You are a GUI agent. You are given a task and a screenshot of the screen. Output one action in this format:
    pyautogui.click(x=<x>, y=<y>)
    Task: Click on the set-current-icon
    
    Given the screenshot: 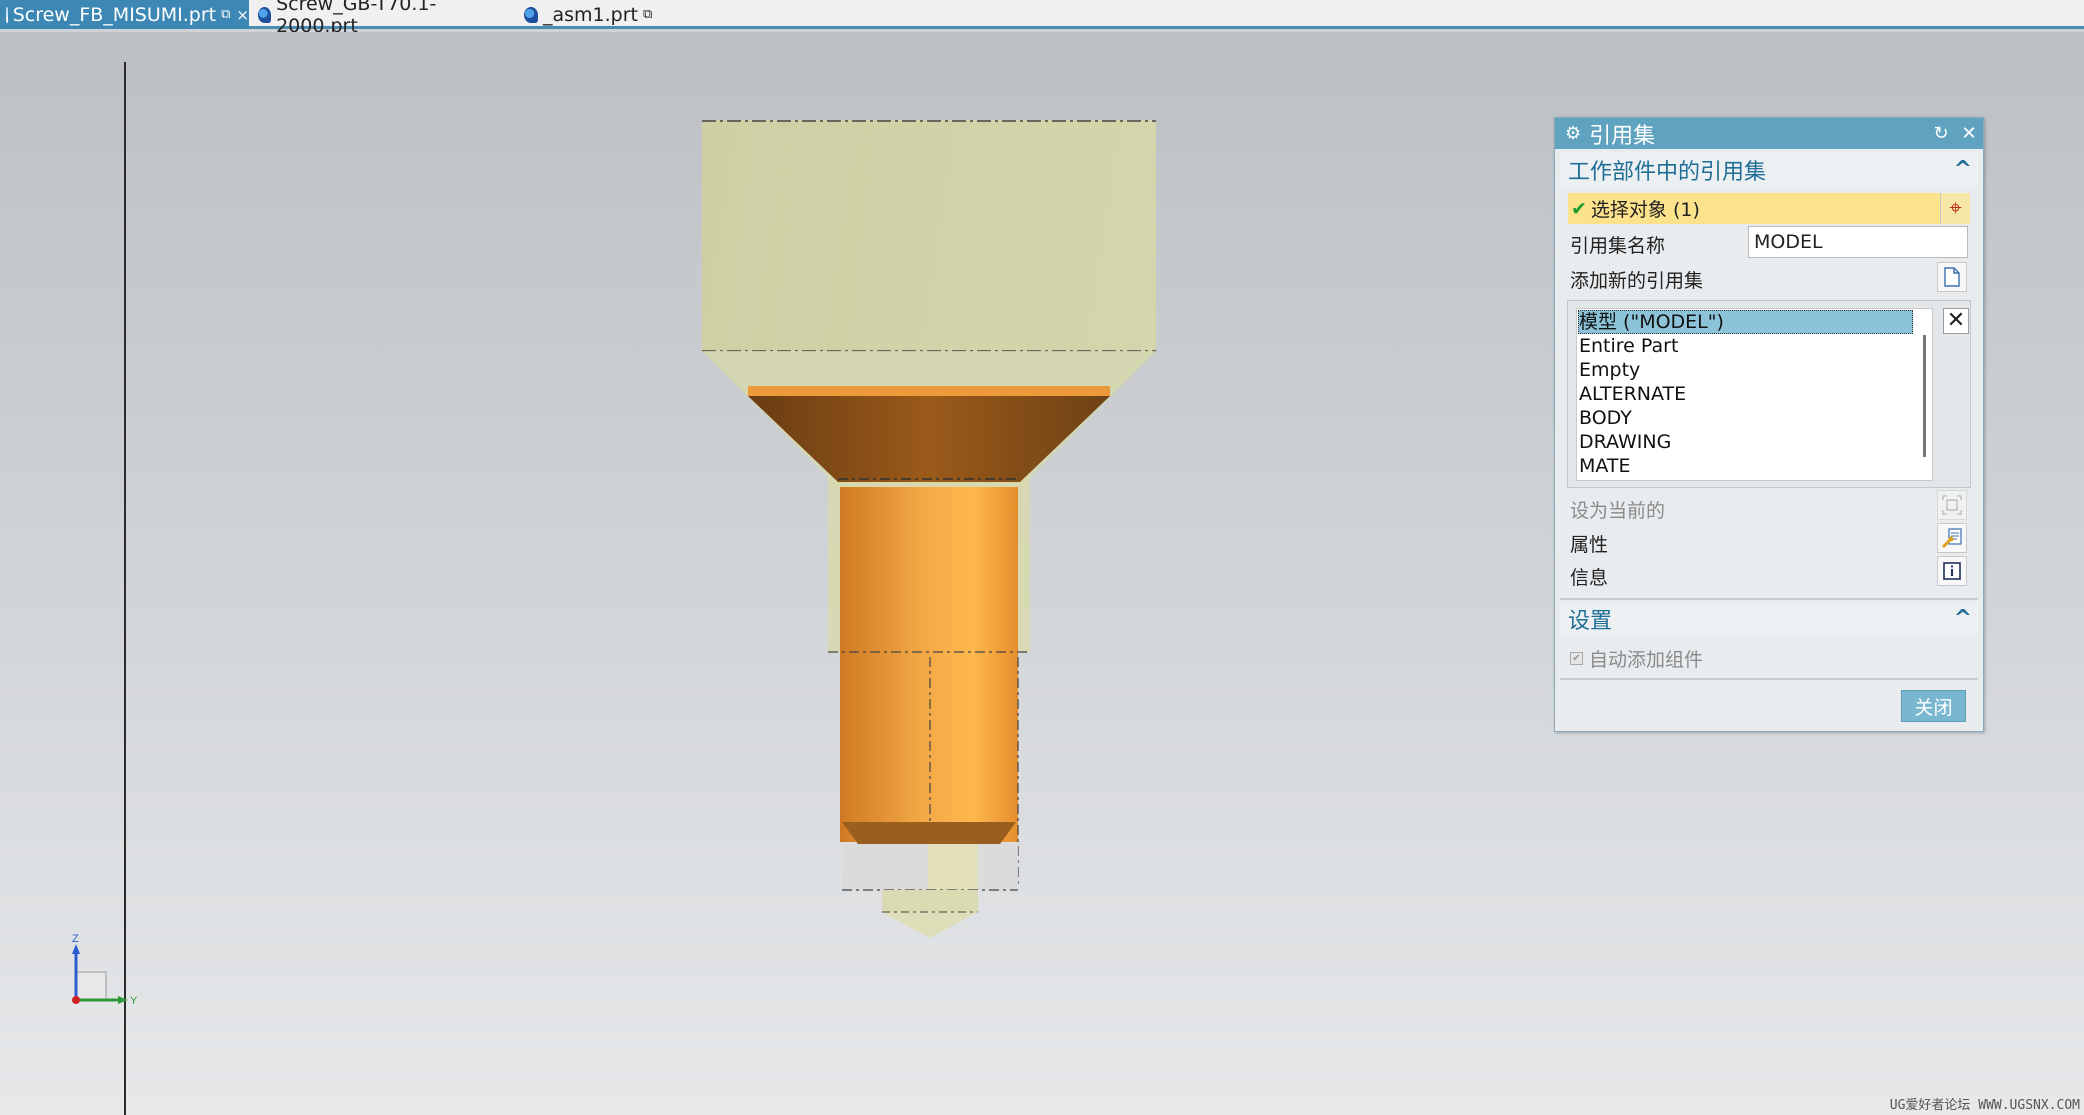 What is the action you would take?
    pyautogui.click(x=1952, y=505)
    